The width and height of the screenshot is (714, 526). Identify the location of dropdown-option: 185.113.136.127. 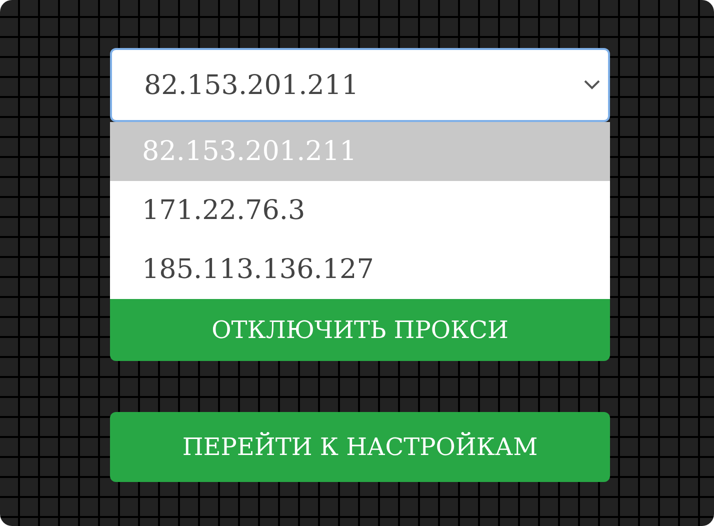
(360, 269).